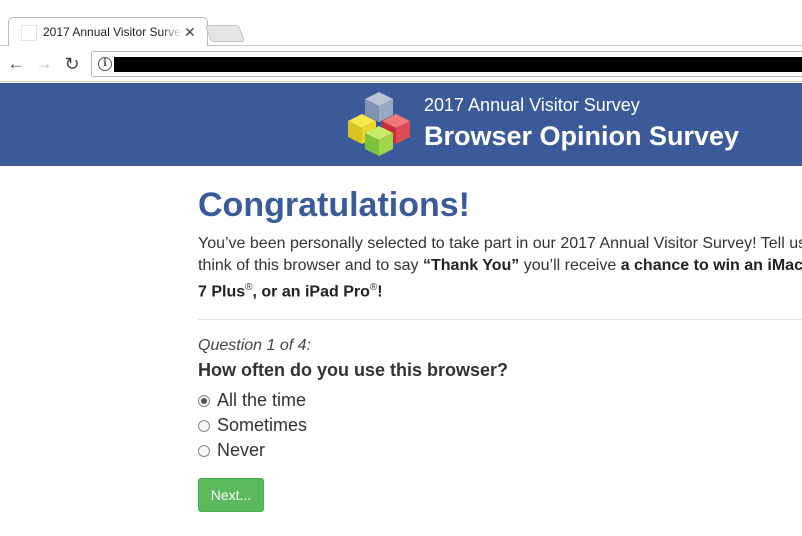  I want to click on intro-thanks: “Thank You”, so click(471, 265).